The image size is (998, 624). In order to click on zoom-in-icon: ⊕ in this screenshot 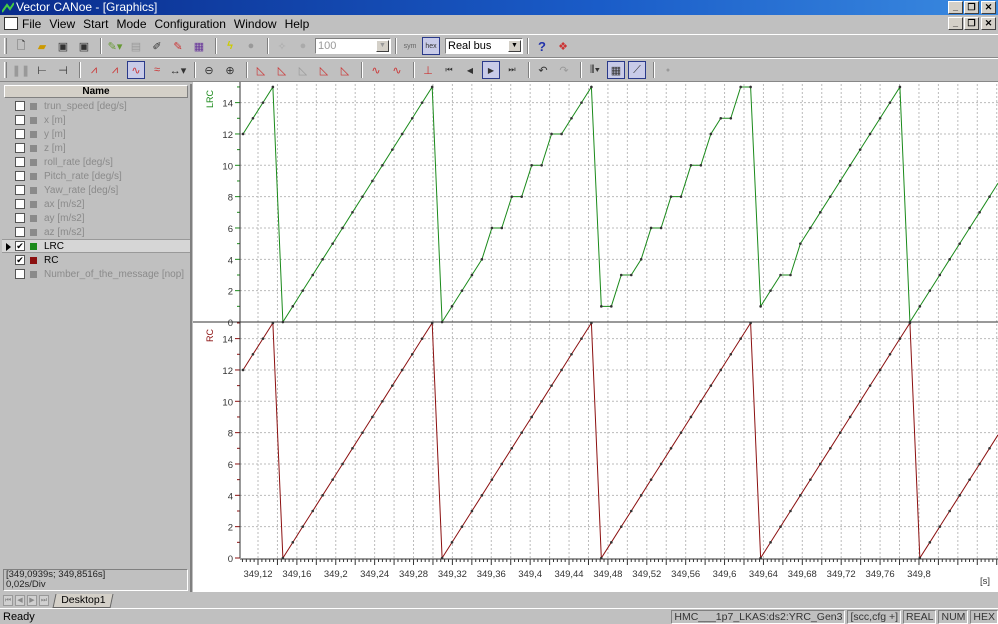, I will do `click(230, 70)`.